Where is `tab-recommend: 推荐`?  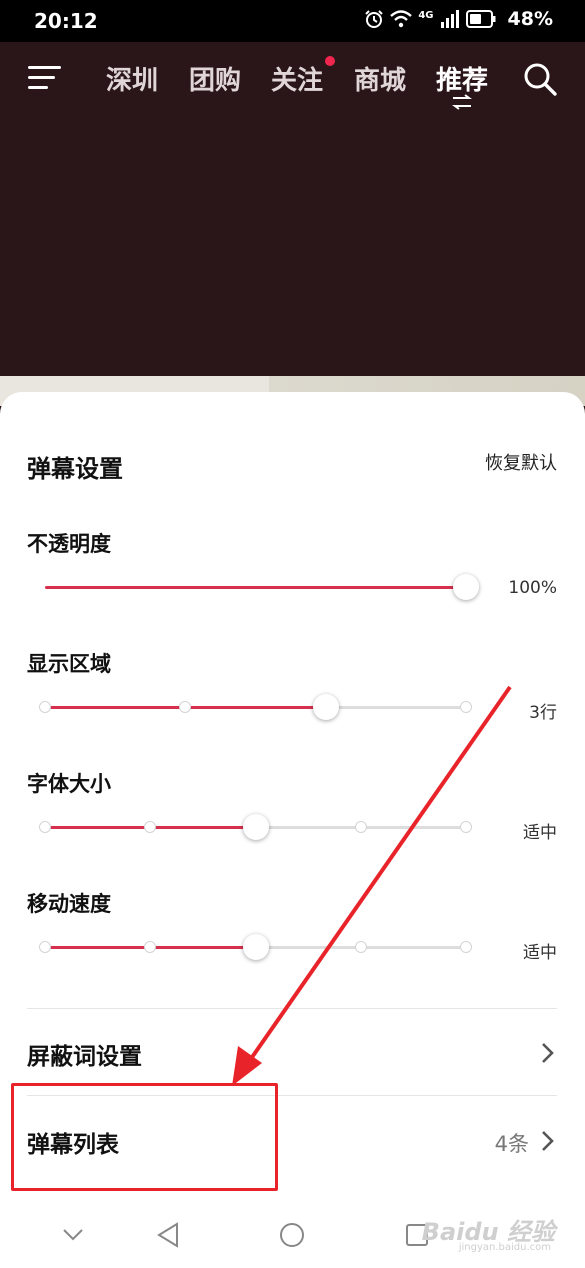
tab-recommend: 推荐 is located at coordinates (462, 78).